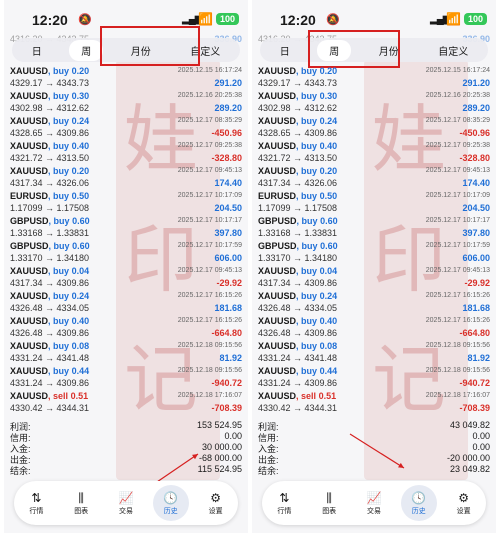 The image size is (500, 533). Describe the element at coordinates (277, 221) in the screenshot. I see `trade-symbol: GBPUSD` at that location.